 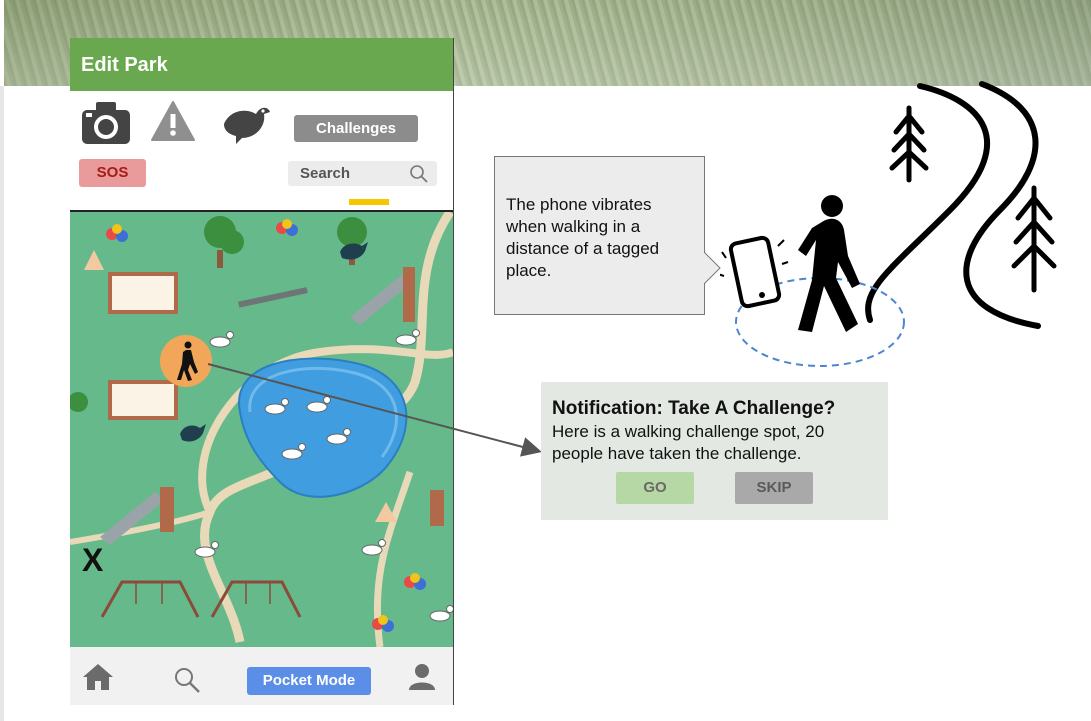 I want to click on skip-button: SKIP, so click(x=774, y=488).